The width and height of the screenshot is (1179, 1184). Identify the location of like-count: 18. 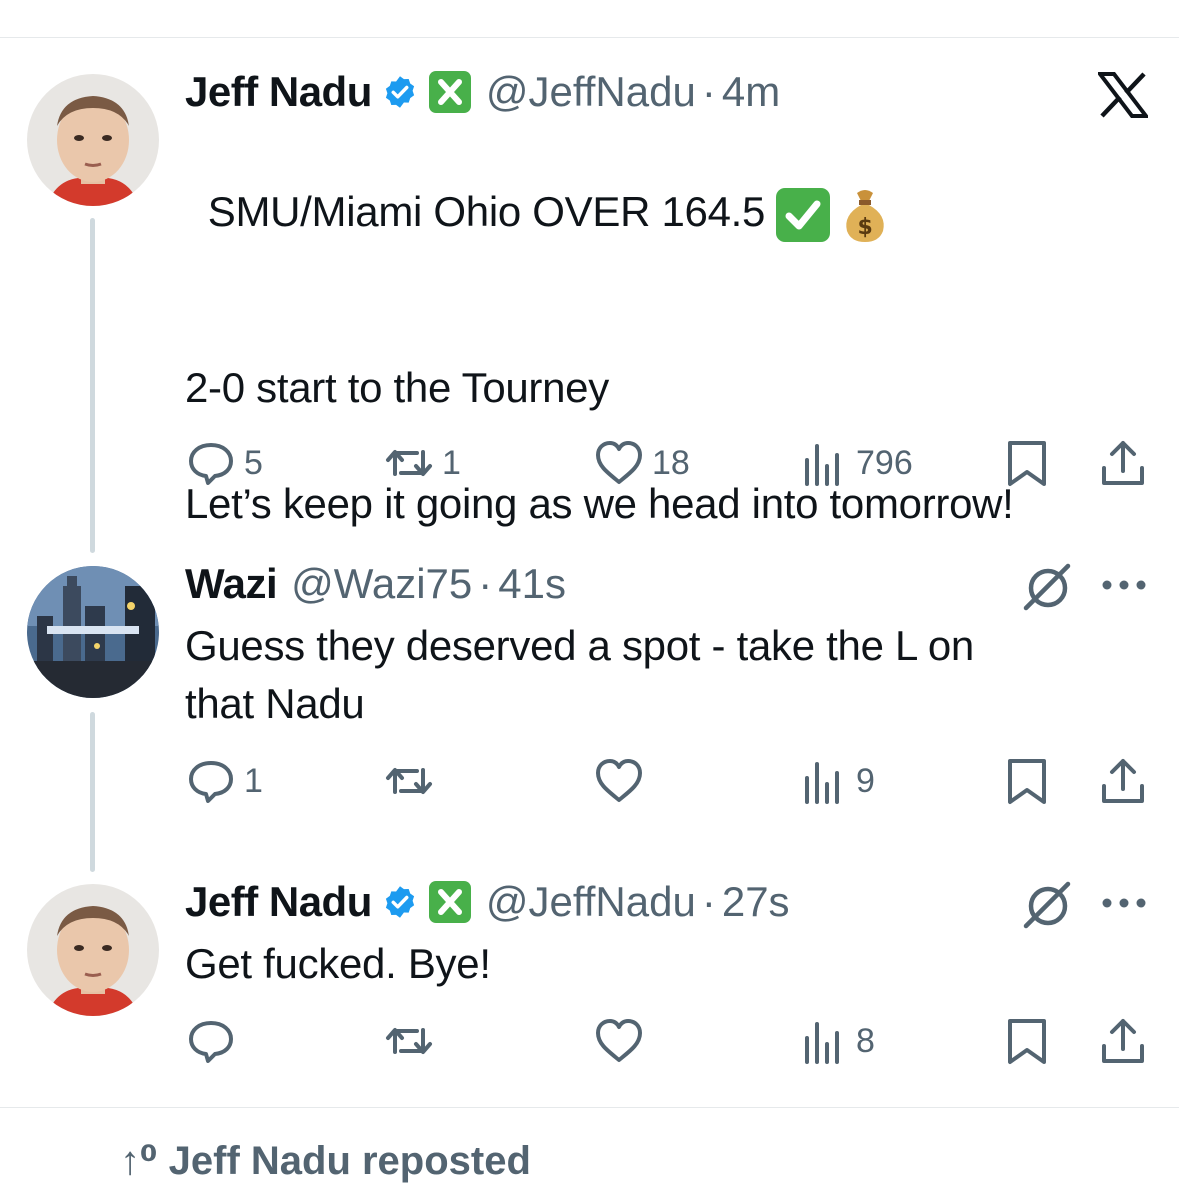
(671, 462).